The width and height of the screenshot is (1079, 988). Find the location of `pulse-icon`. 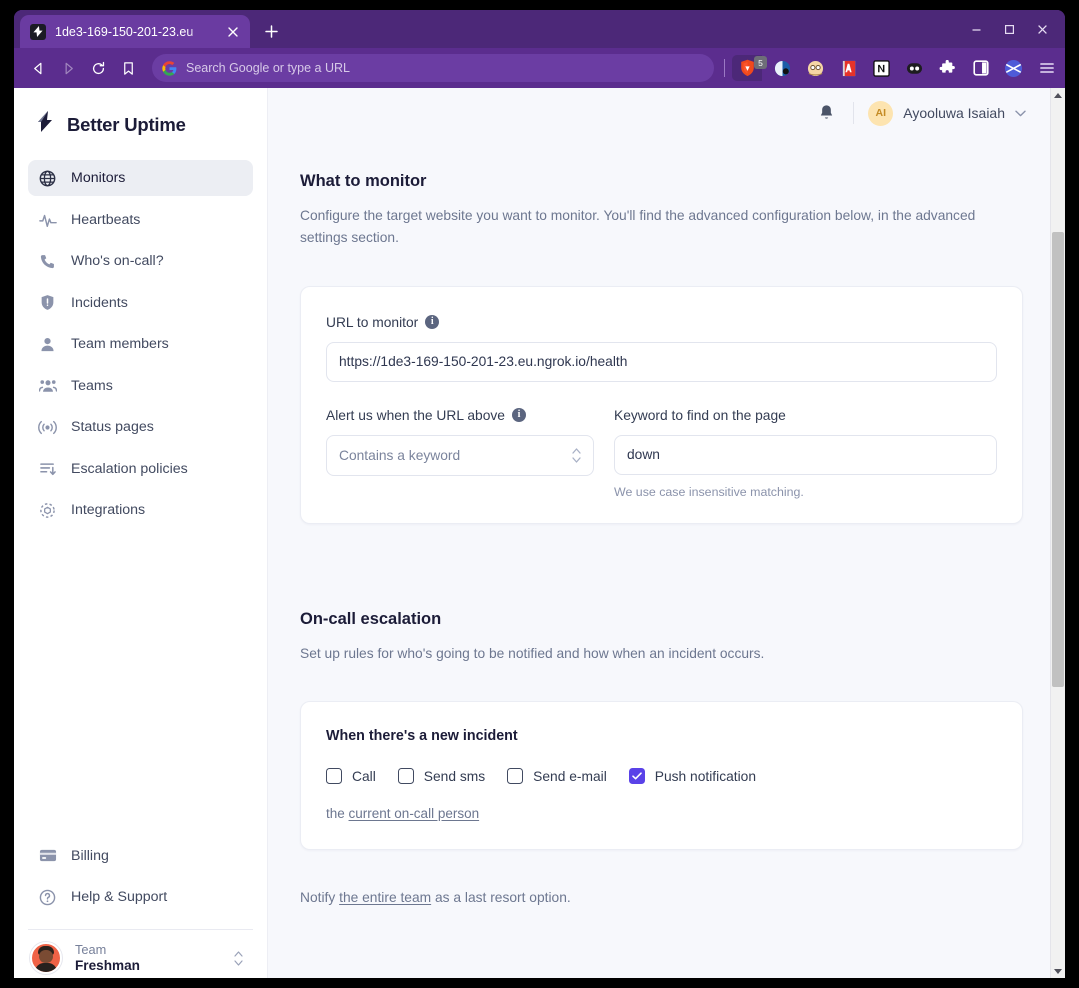

pulse-icon is located at coordinates (47, 219).